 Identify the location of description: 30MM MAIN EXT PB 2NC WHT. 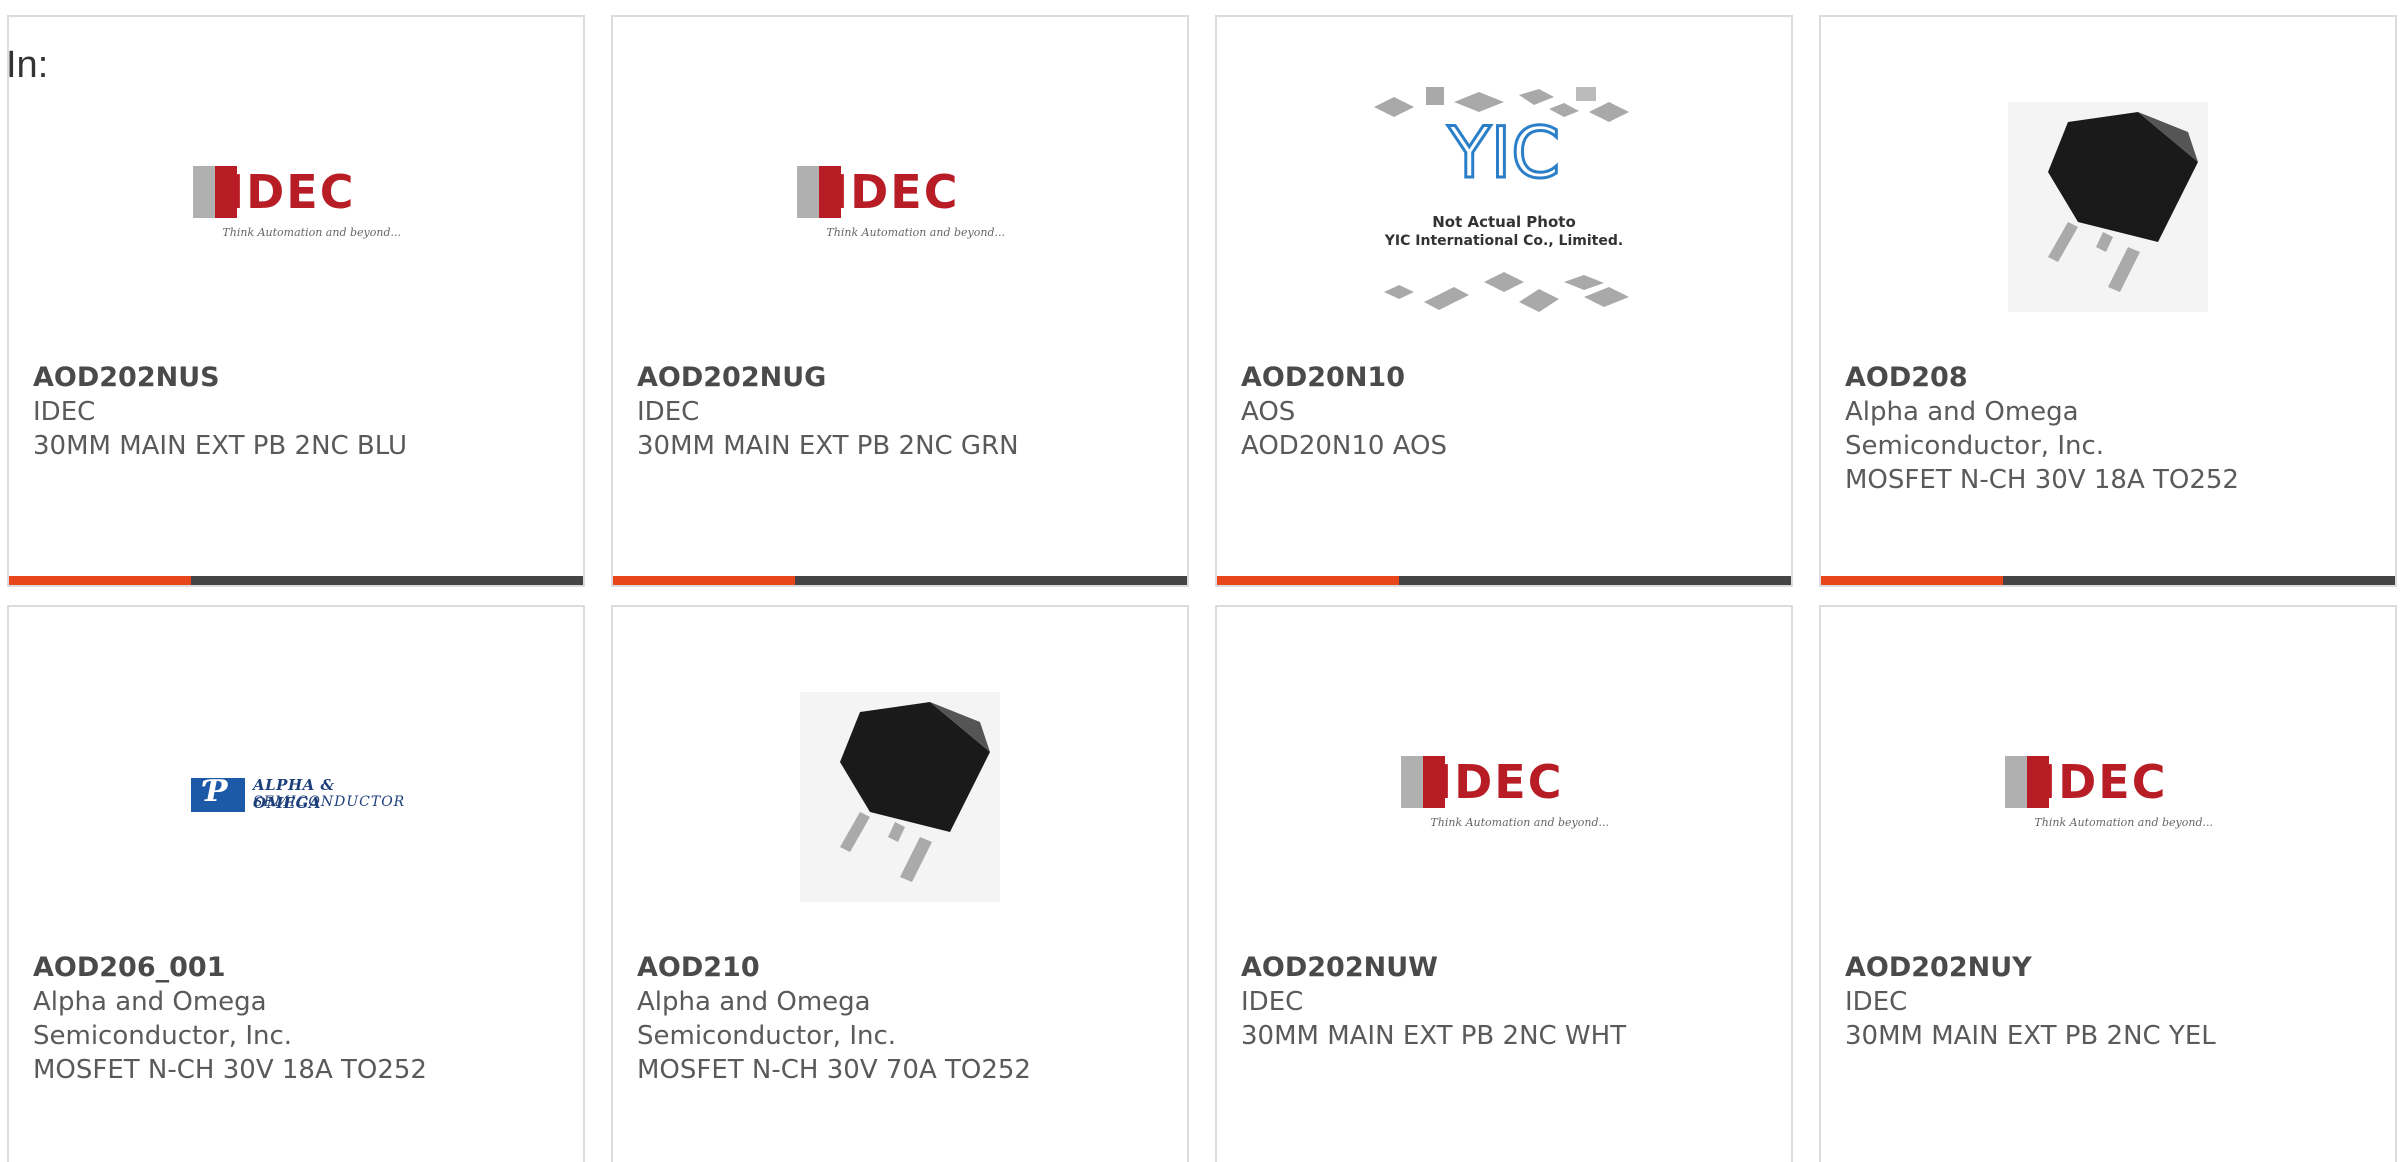
(1434, 1036).